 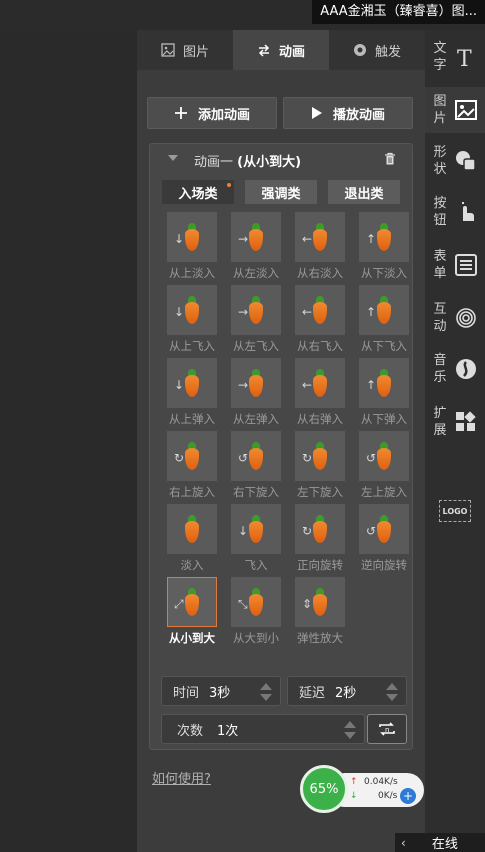 I want to click on online-status: ‹ 在线, so click(x=440, y=842).